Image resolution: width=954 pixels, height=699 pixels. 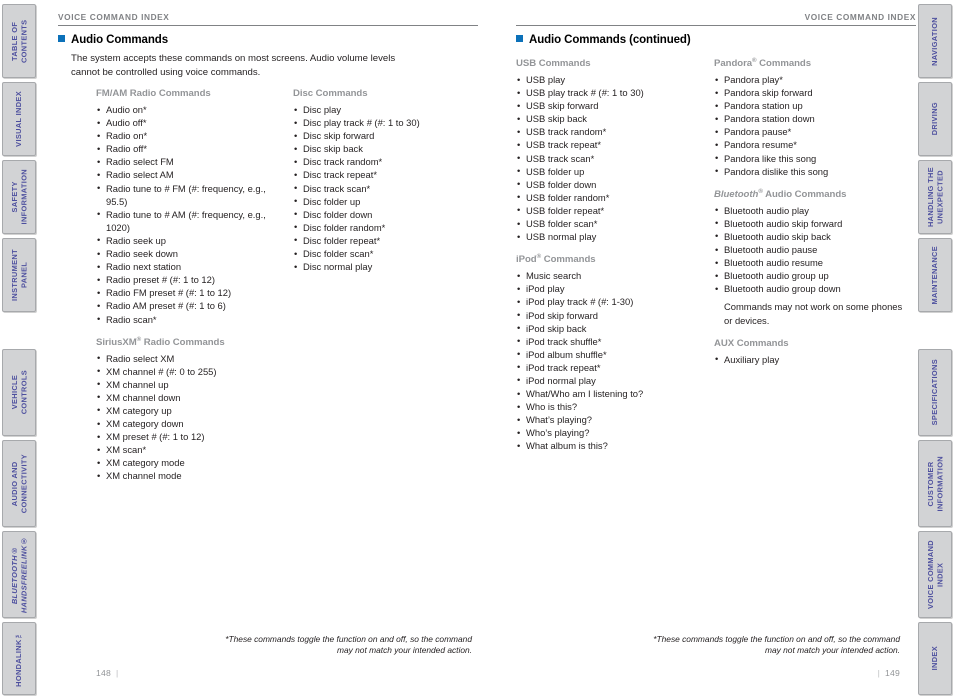 I want to click on command-list-item: XM category down, so click(x=186, y=423).